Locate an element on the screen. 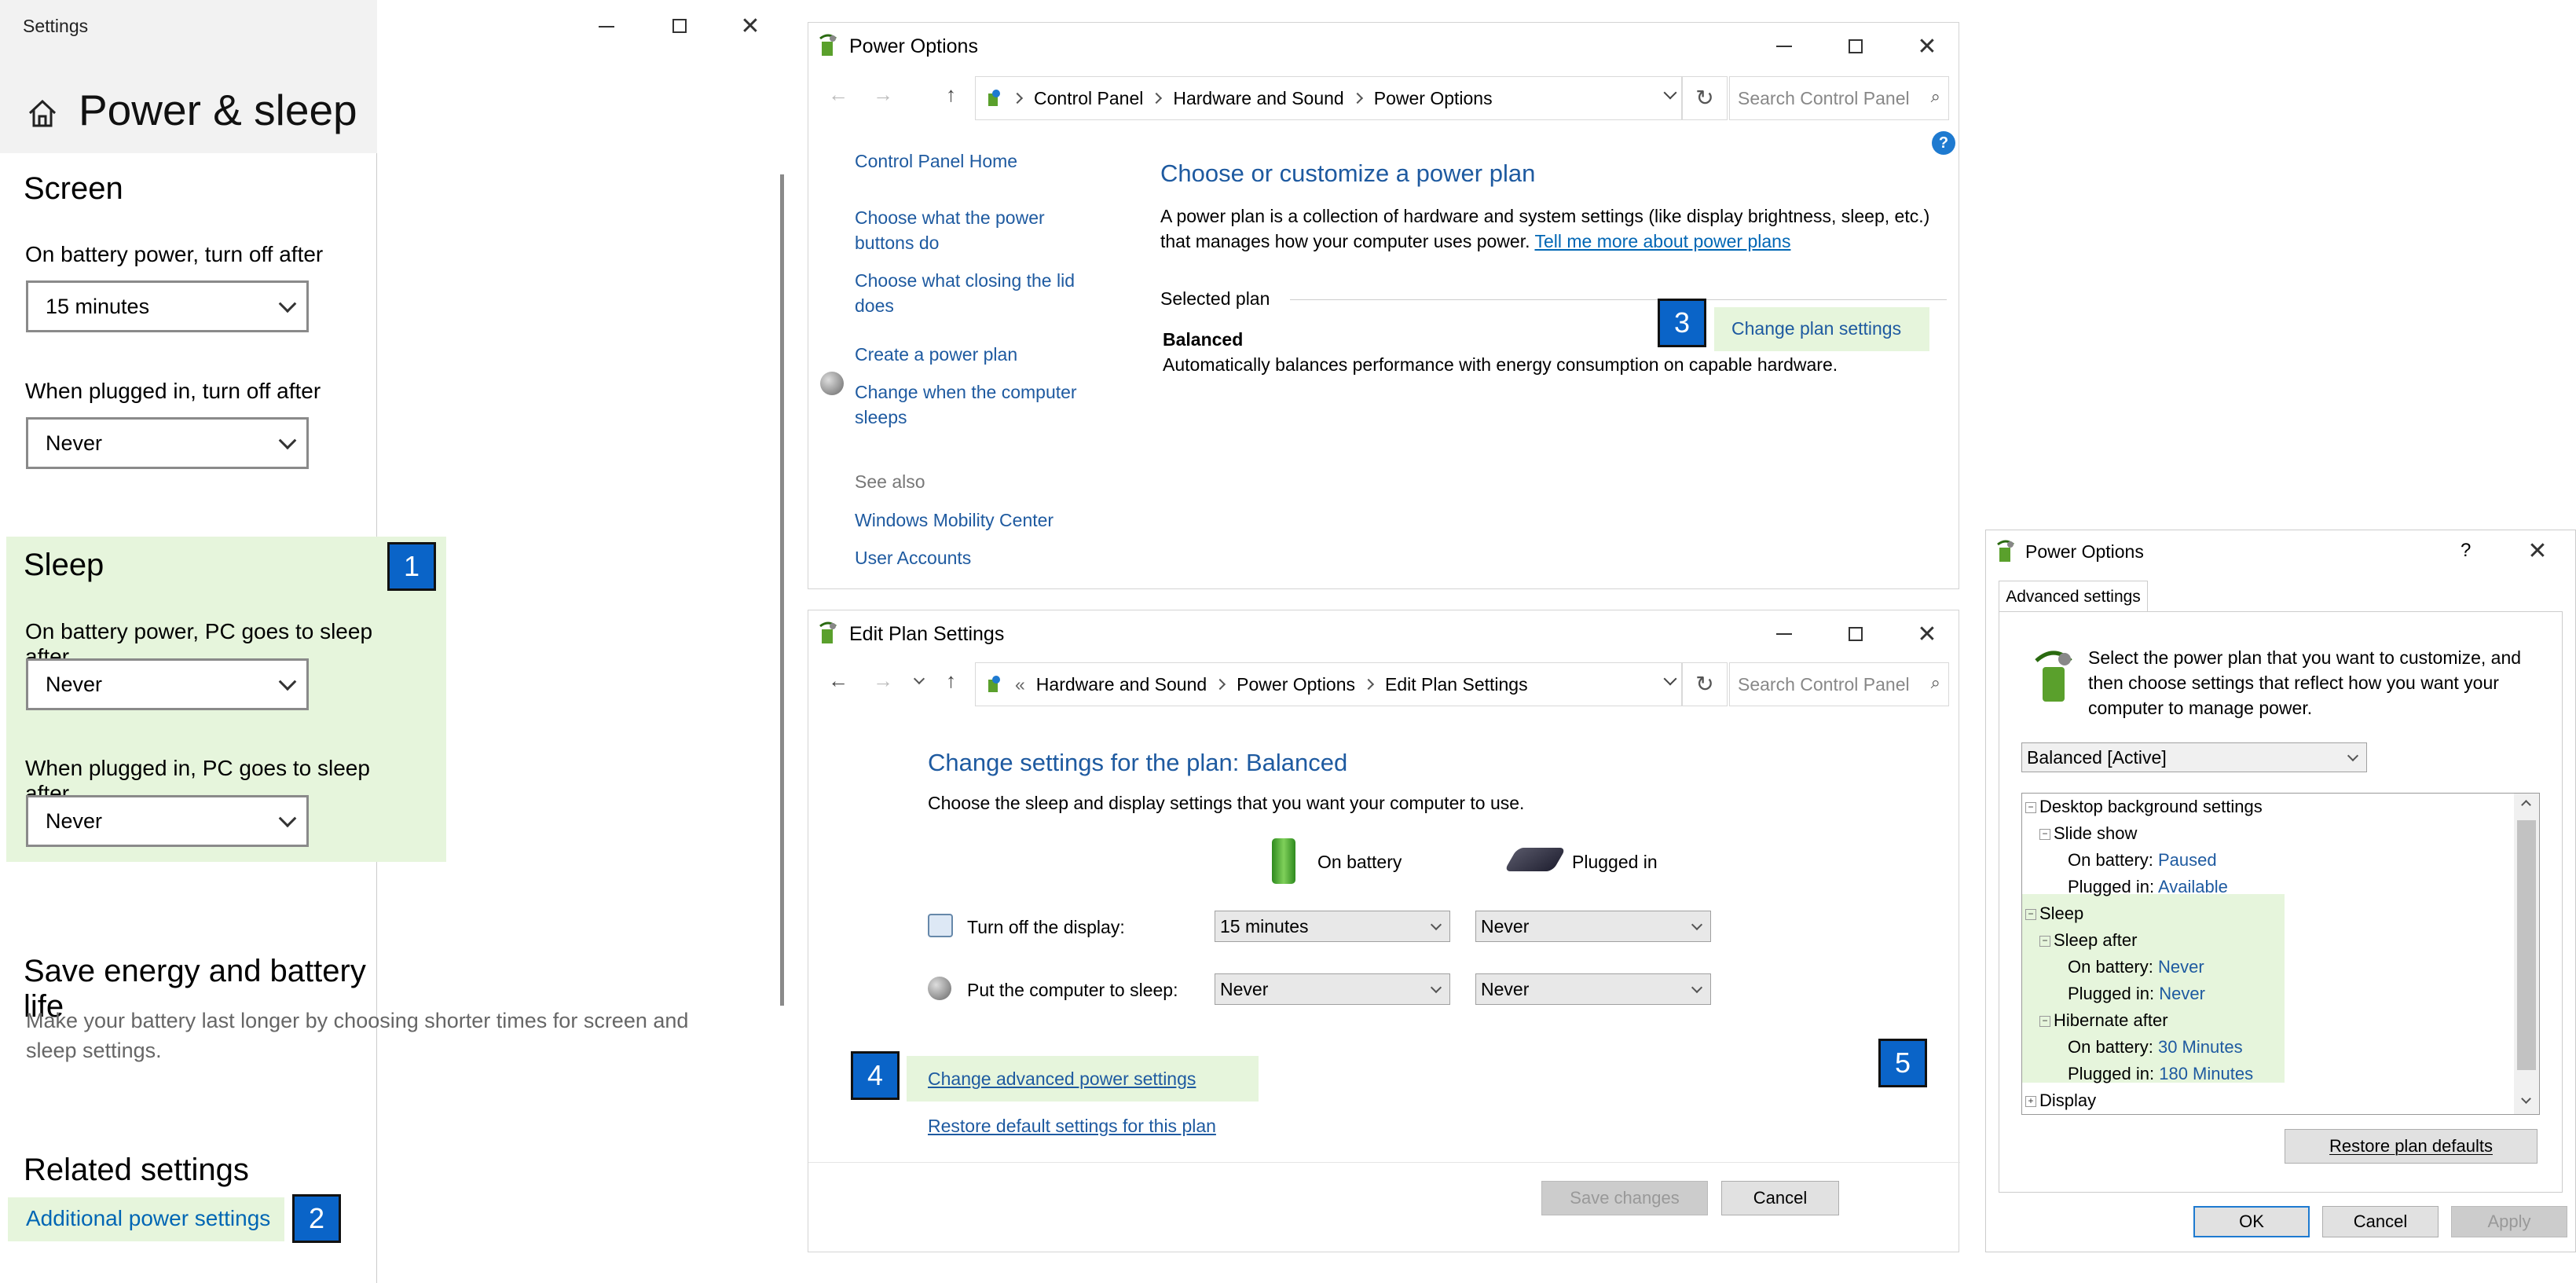 The width and height of the screenshot is (2576, 1283). cancel-button: Cancel is located at coordinates (1780, 1198).